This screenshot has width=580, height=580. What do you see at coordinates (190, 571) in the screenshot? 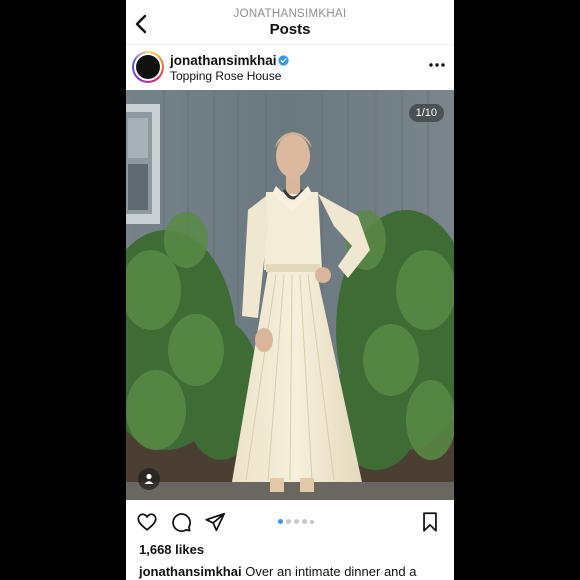
I see `caption-username: jonathansimkhai` at bounding box center [190, 571].